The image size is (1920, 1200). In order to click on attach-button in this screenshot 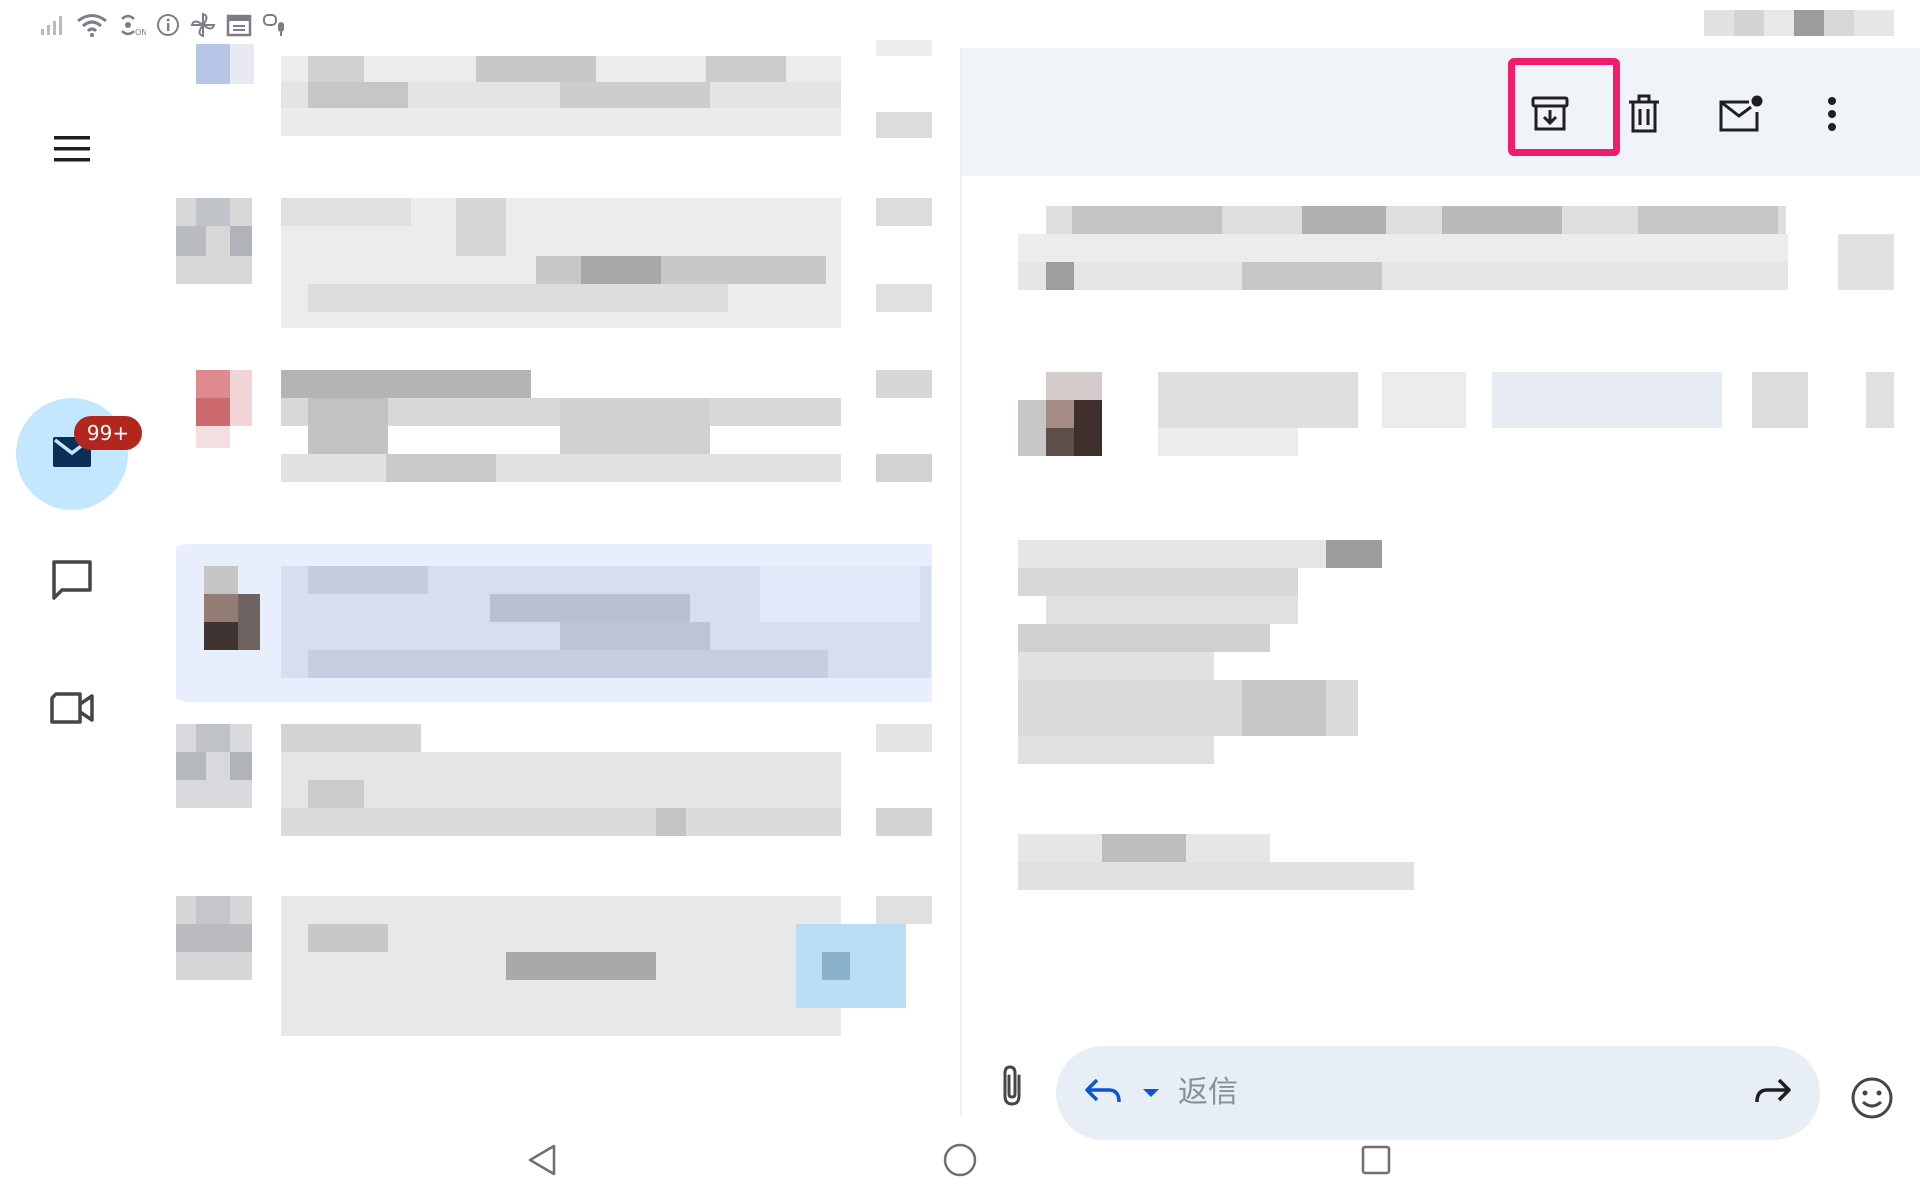, I will do `click(1012, 1088)`.